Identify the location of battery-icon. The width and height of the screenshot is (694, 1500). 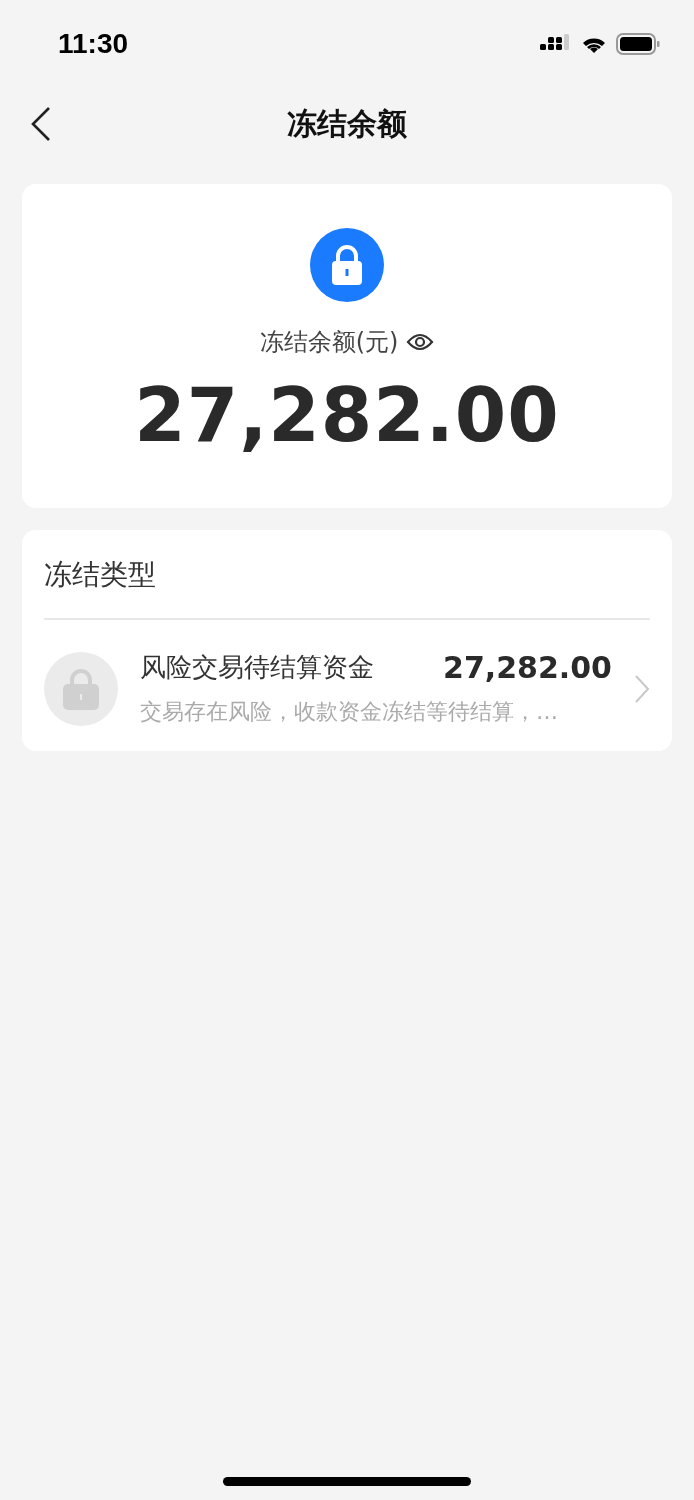
(638, 44).